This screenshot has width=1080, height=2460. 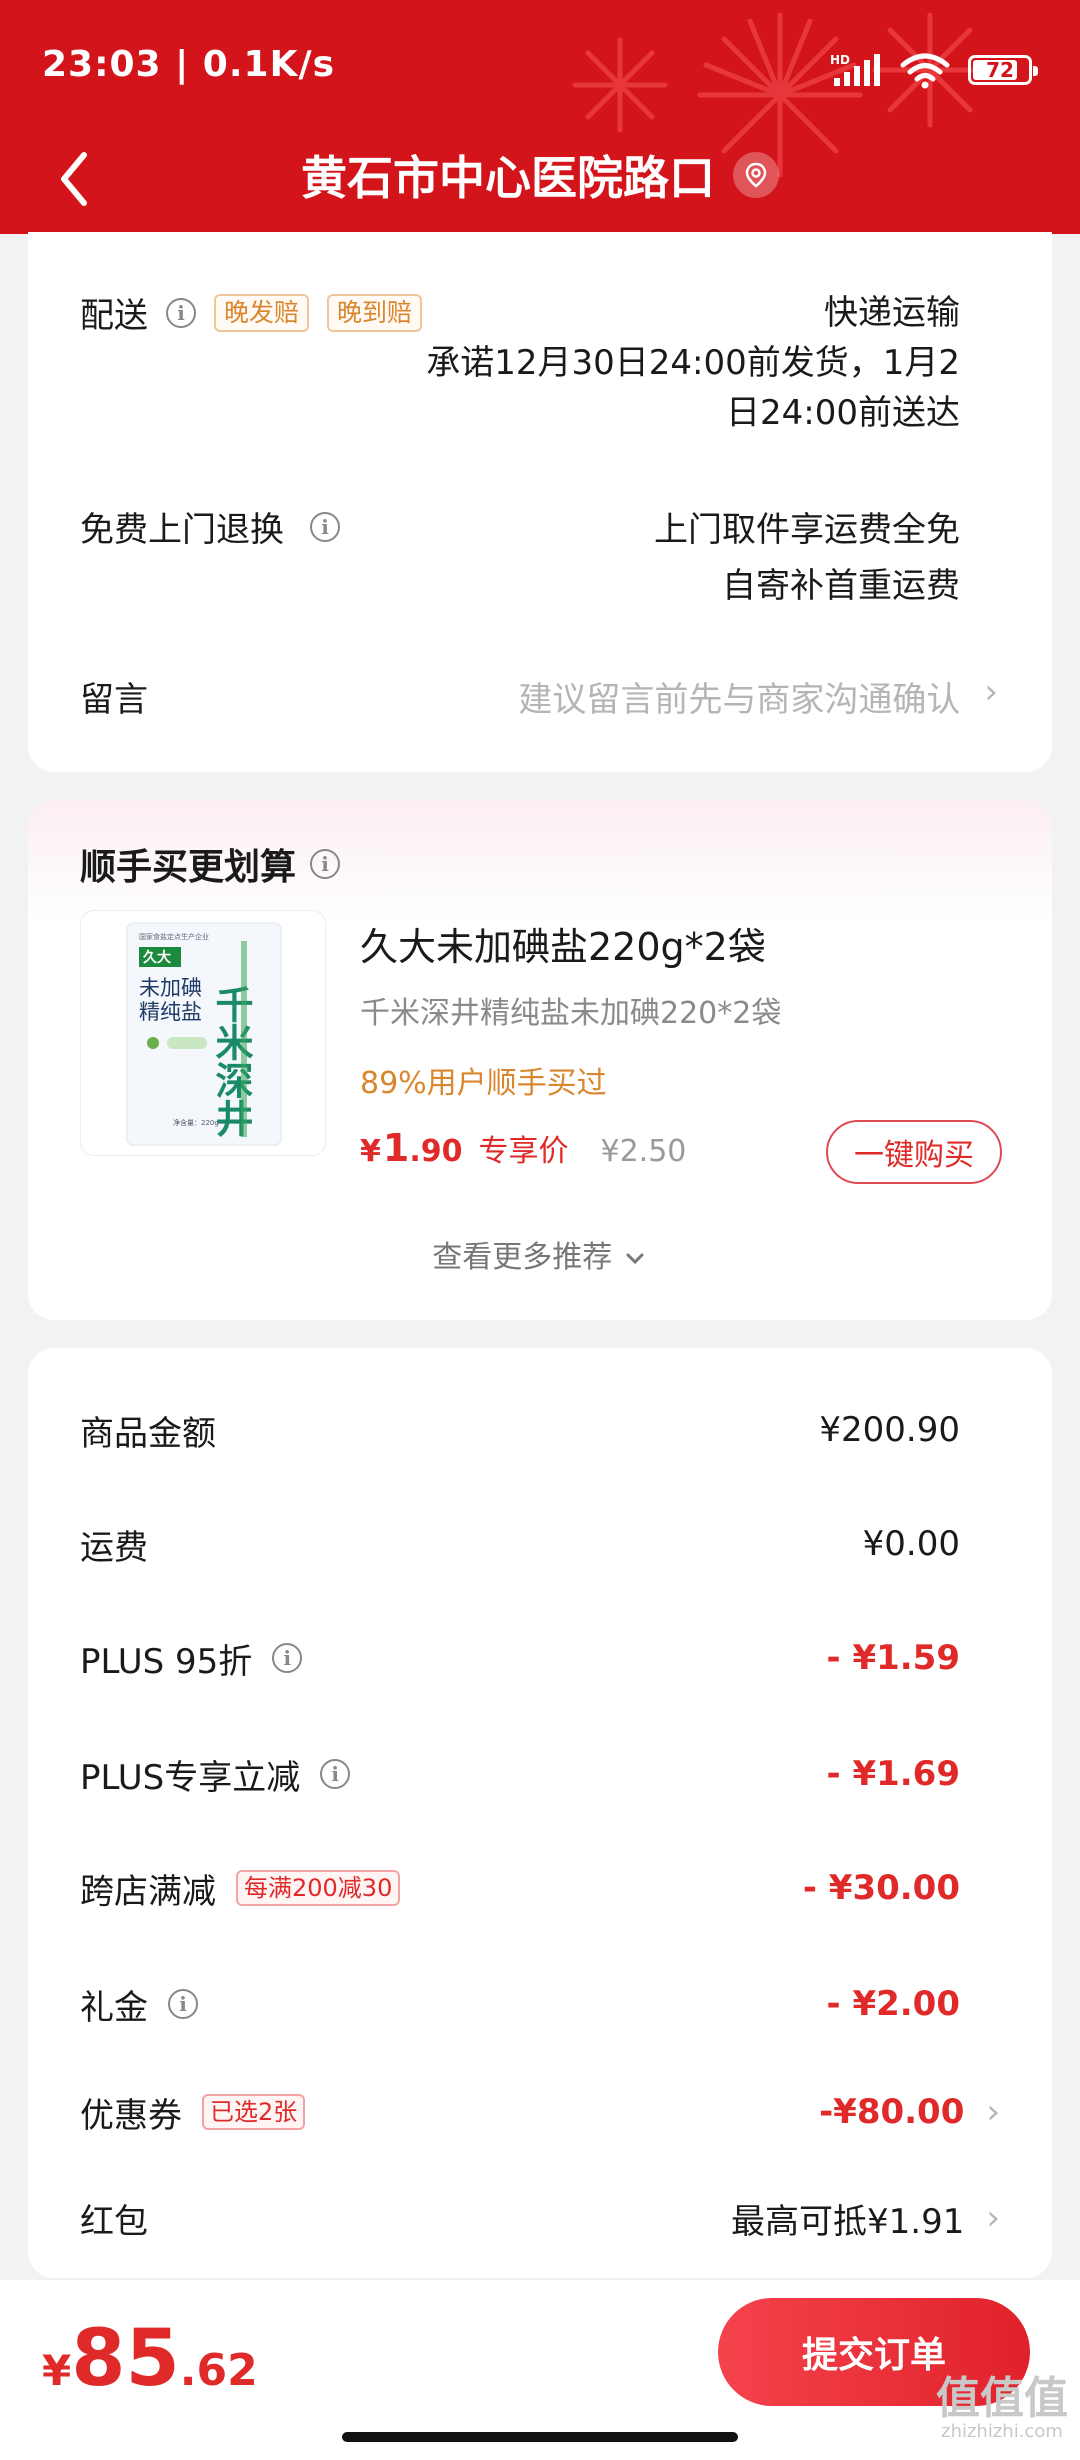 I want to click on summary-label: 跨店满减, so click(x=148, y=1891).